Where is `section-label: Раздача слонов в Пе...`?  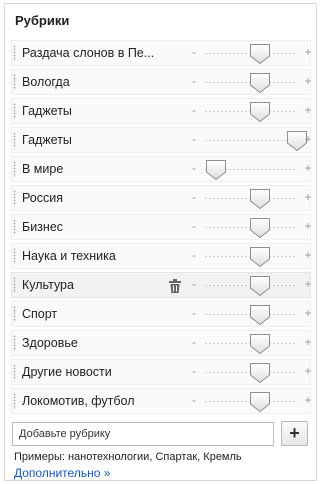 section-label: Раздача слонов в Пе... is located at coordinates (88, 53).